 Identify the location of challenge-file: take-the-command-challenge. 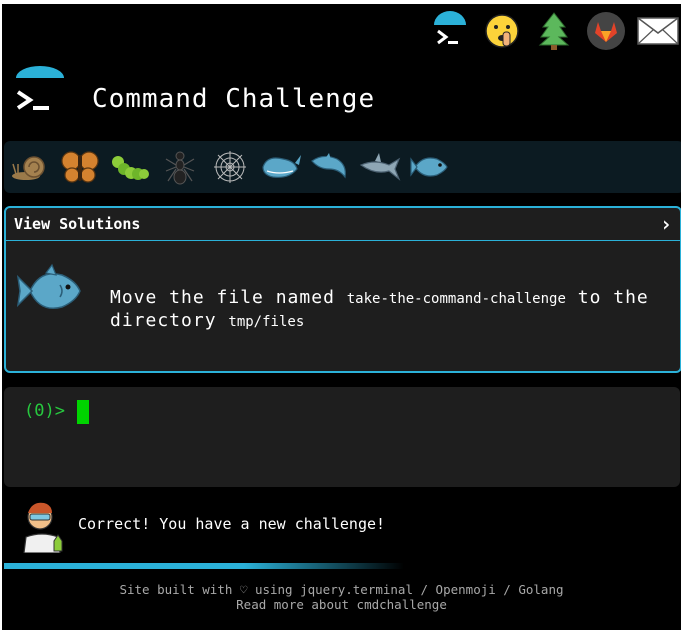
(456, 299).